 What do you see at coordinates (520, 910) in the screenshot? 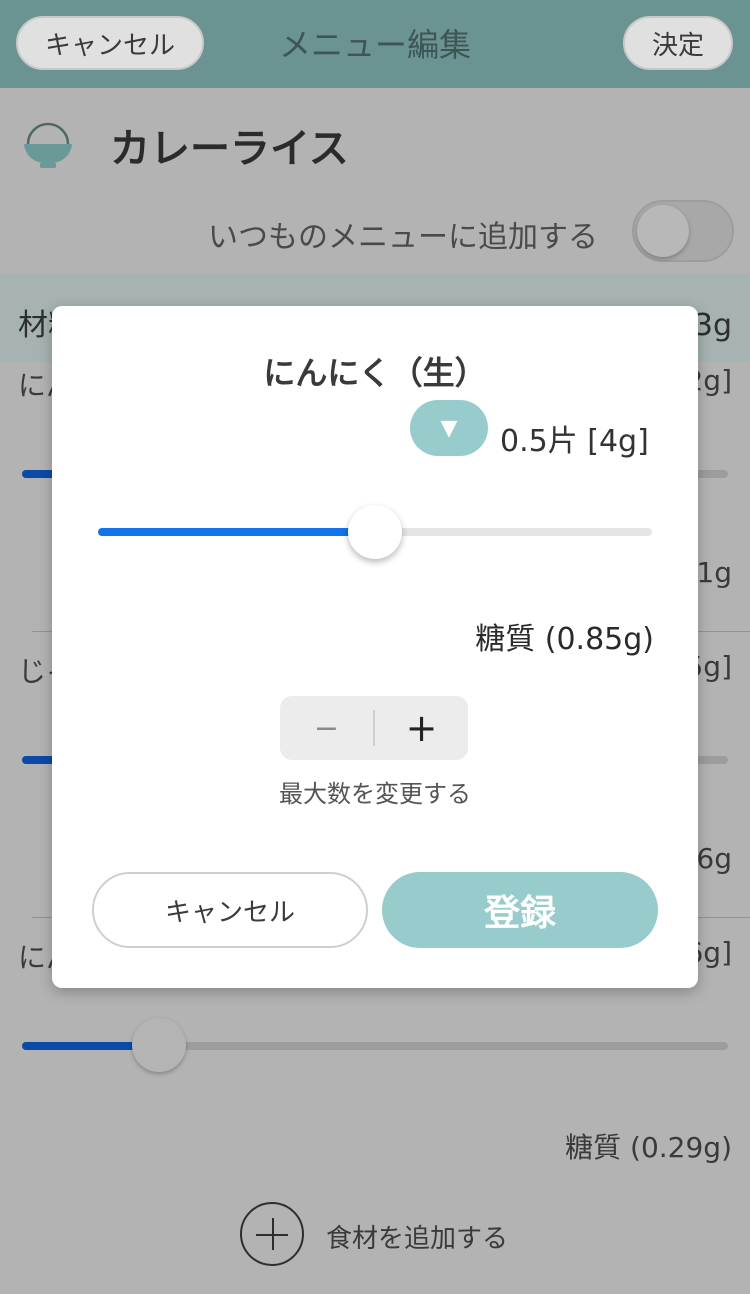
I see `register-button: 登録` at bounding box center [520, 910].